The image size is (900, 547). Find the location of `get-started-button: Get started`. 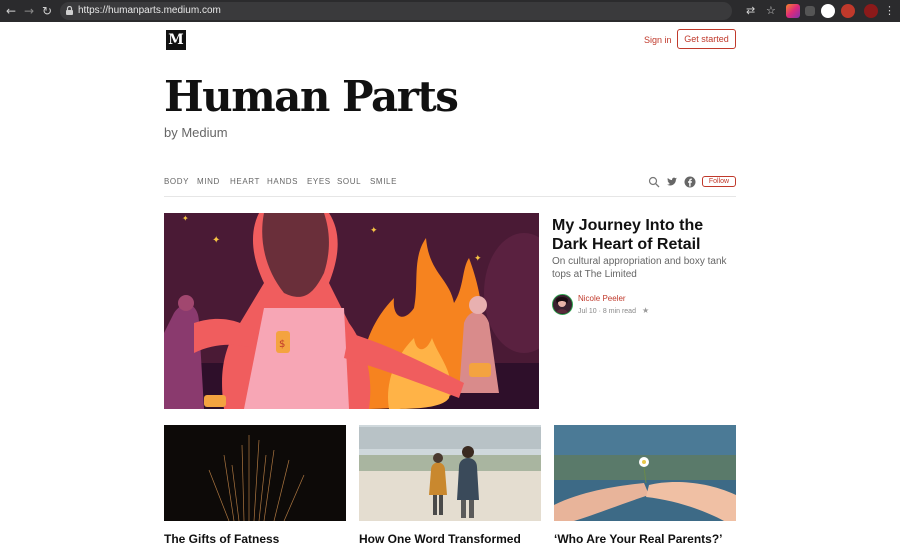

get-started-button: Get started is located at coordinates (706, 39).